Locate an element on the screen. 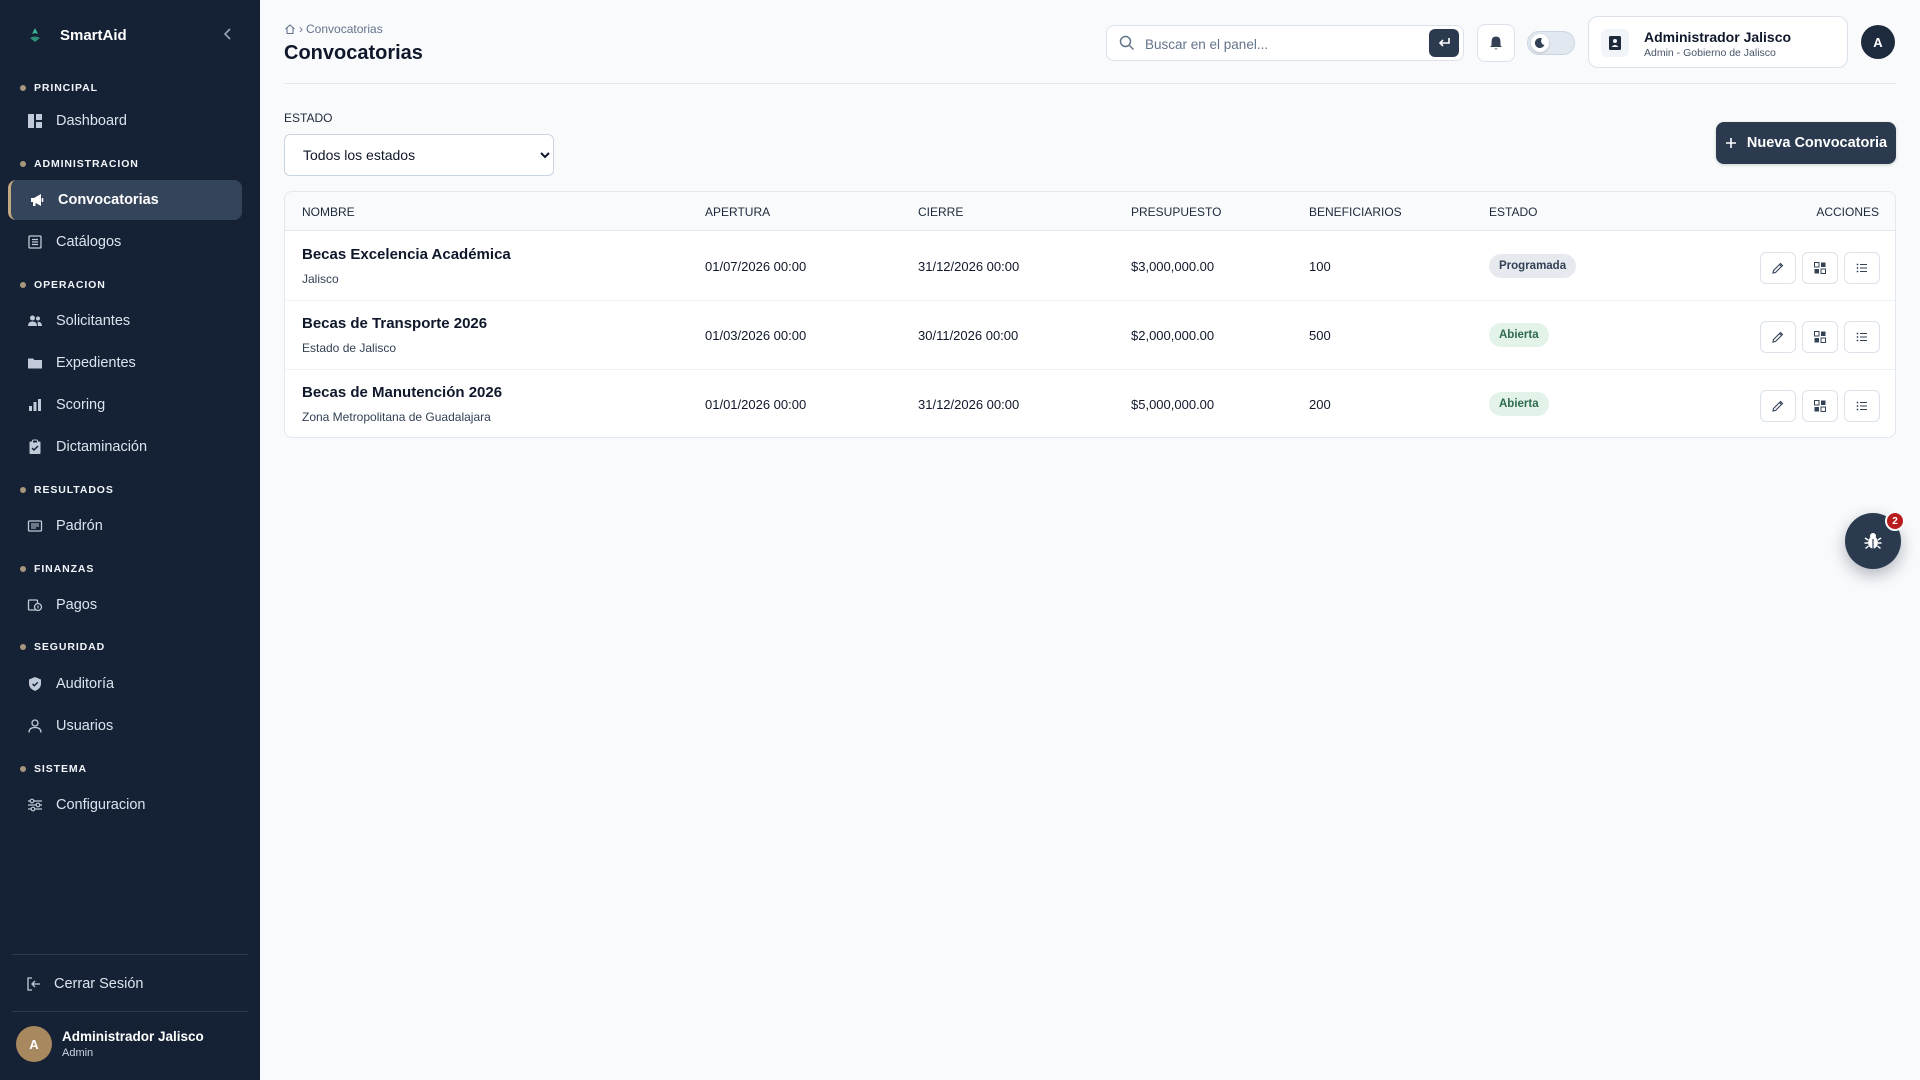  brand-logo-icon is located at coordinates (35, 35).